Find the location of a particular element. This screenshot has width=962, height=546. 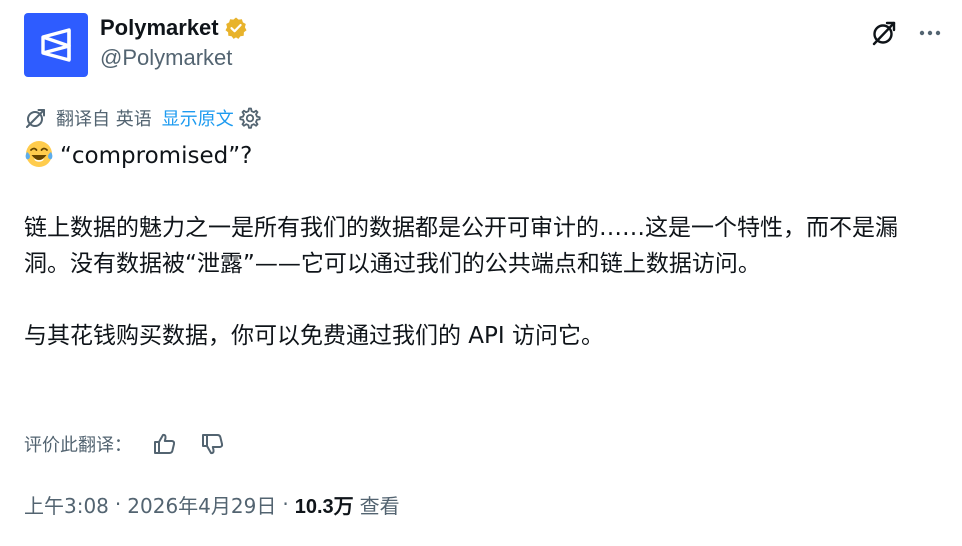

tweet-line-1-text: “compromised”? is located at coordinates (156, 156).